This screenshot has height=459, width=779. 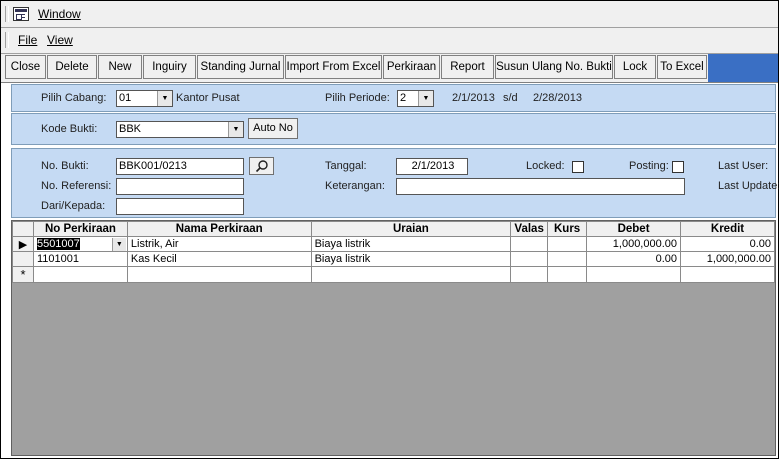 I want to click on close-button: Close, so click(x=25, y=67).